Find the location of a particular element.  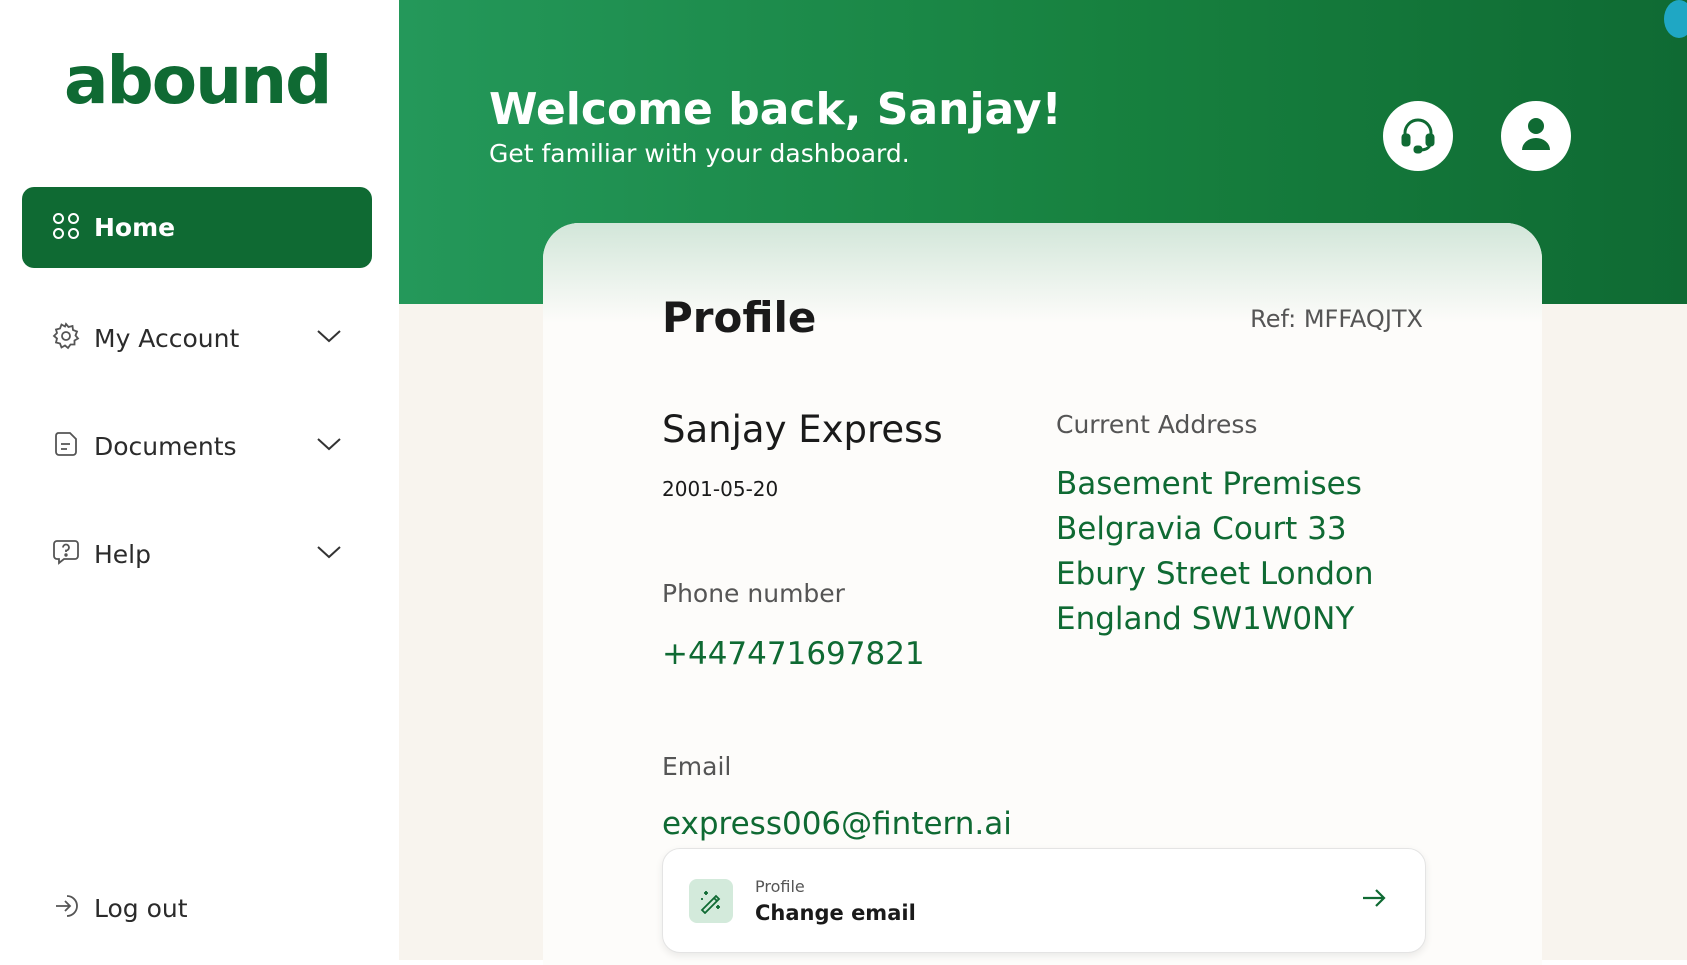

help-bubble-icon is located at coordinates (66, 554).